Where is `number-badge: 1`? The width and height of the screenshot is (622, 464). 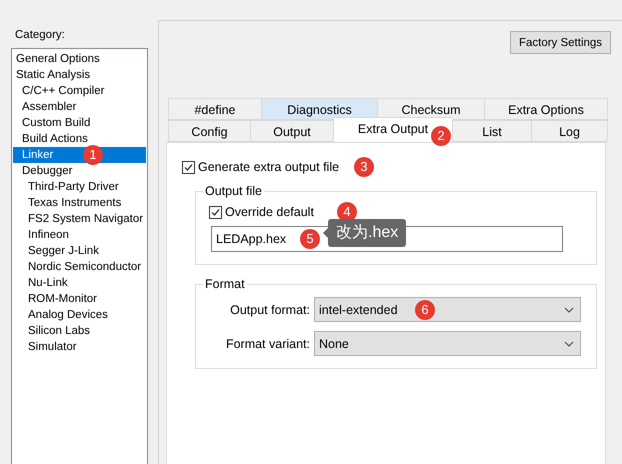
number-badge: 1 is located at coordinates (93, 155).